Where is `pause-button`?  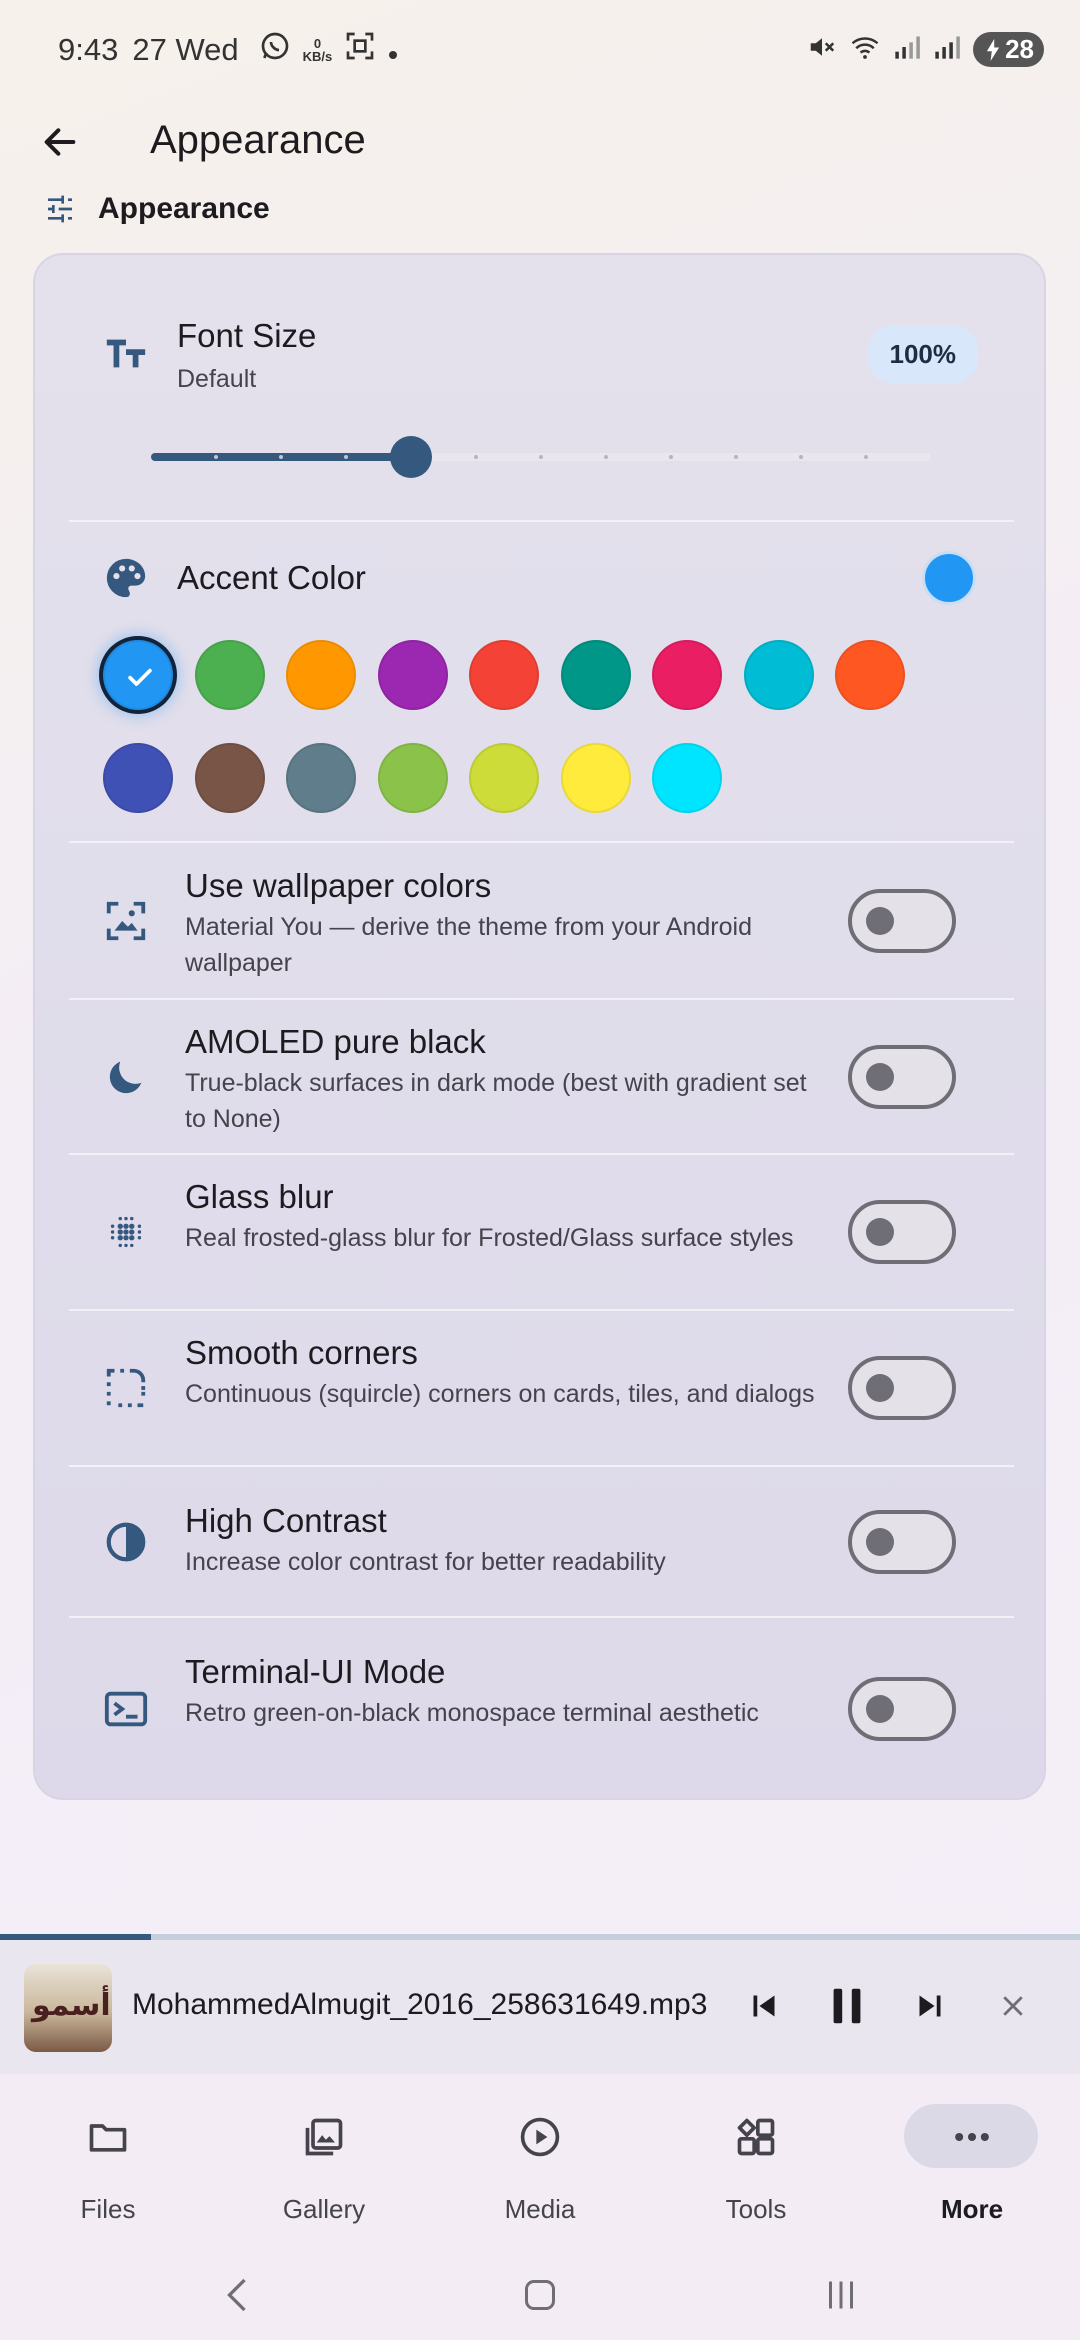
pause-button is located at coordinates (847, 2006).